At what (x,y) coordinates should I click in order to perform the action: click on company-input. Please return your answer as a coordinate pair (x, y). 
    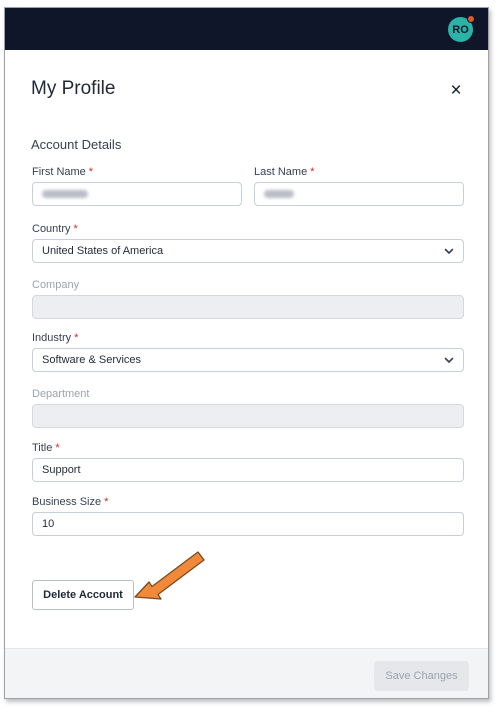
    Looking at the image, I should click on (248, 307).